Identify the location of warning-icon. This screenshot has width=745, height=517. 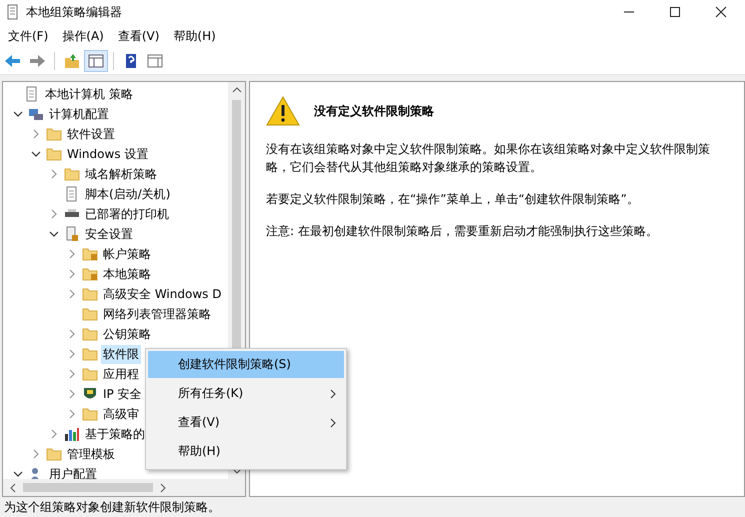
(283, 111).